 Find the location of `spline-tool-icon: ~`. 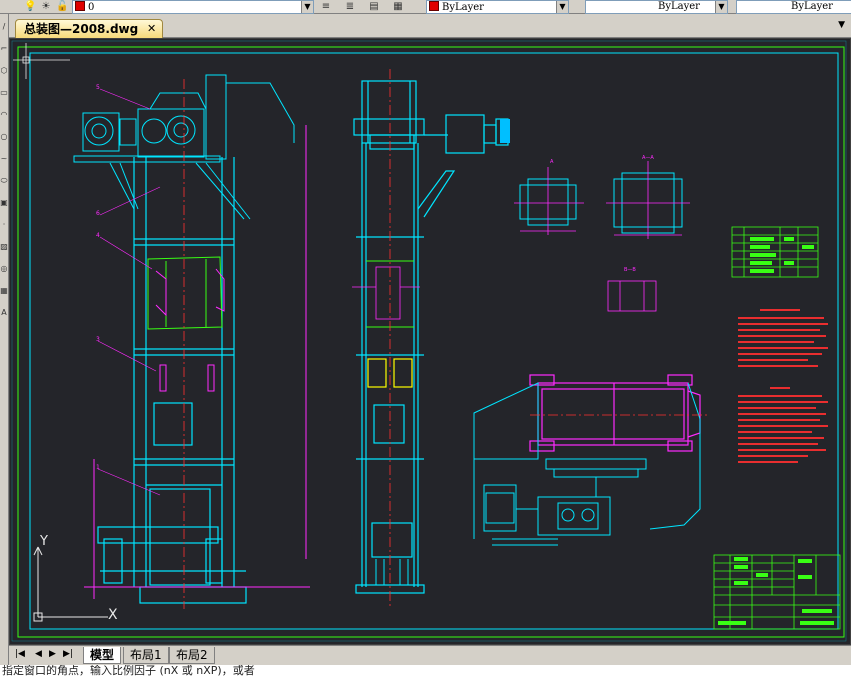

spline-tool-icon: ~ is located at coordinates (4, 161).